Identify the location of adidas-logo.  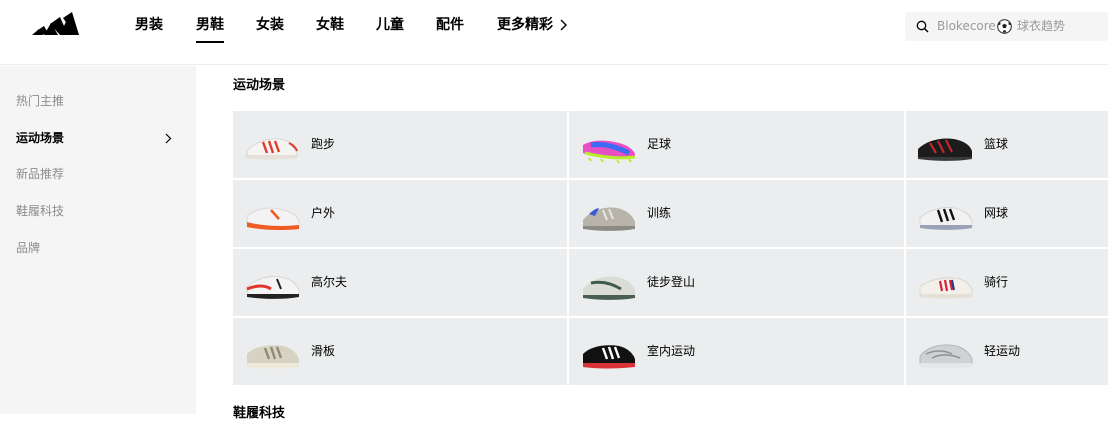
(55, 25).